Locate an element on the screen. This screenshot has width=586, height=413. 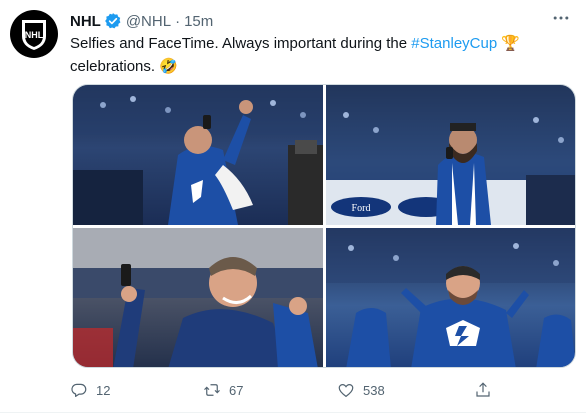
svg-text: Ford is located at coordinates (361, 208).